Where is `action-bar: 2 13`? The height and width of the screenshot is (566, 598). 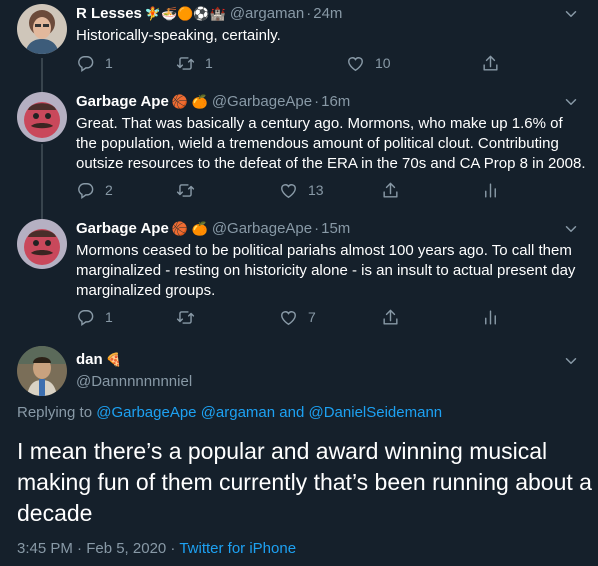 action-bar: 2 13 is located at coordinates (291, 190).